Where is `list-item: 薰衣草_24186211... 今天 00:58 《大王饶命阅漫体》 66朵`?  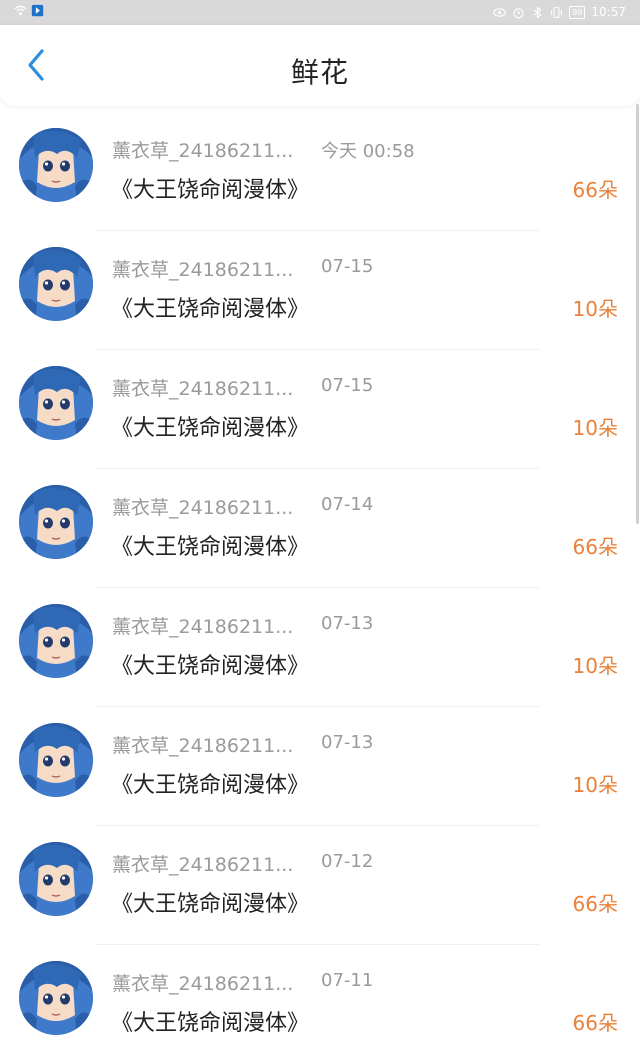
list-item: 薰衣草_24186211... 今天 00:58 《大王饶命阅漫体》 66朵 is located at coordinates (320, 171).